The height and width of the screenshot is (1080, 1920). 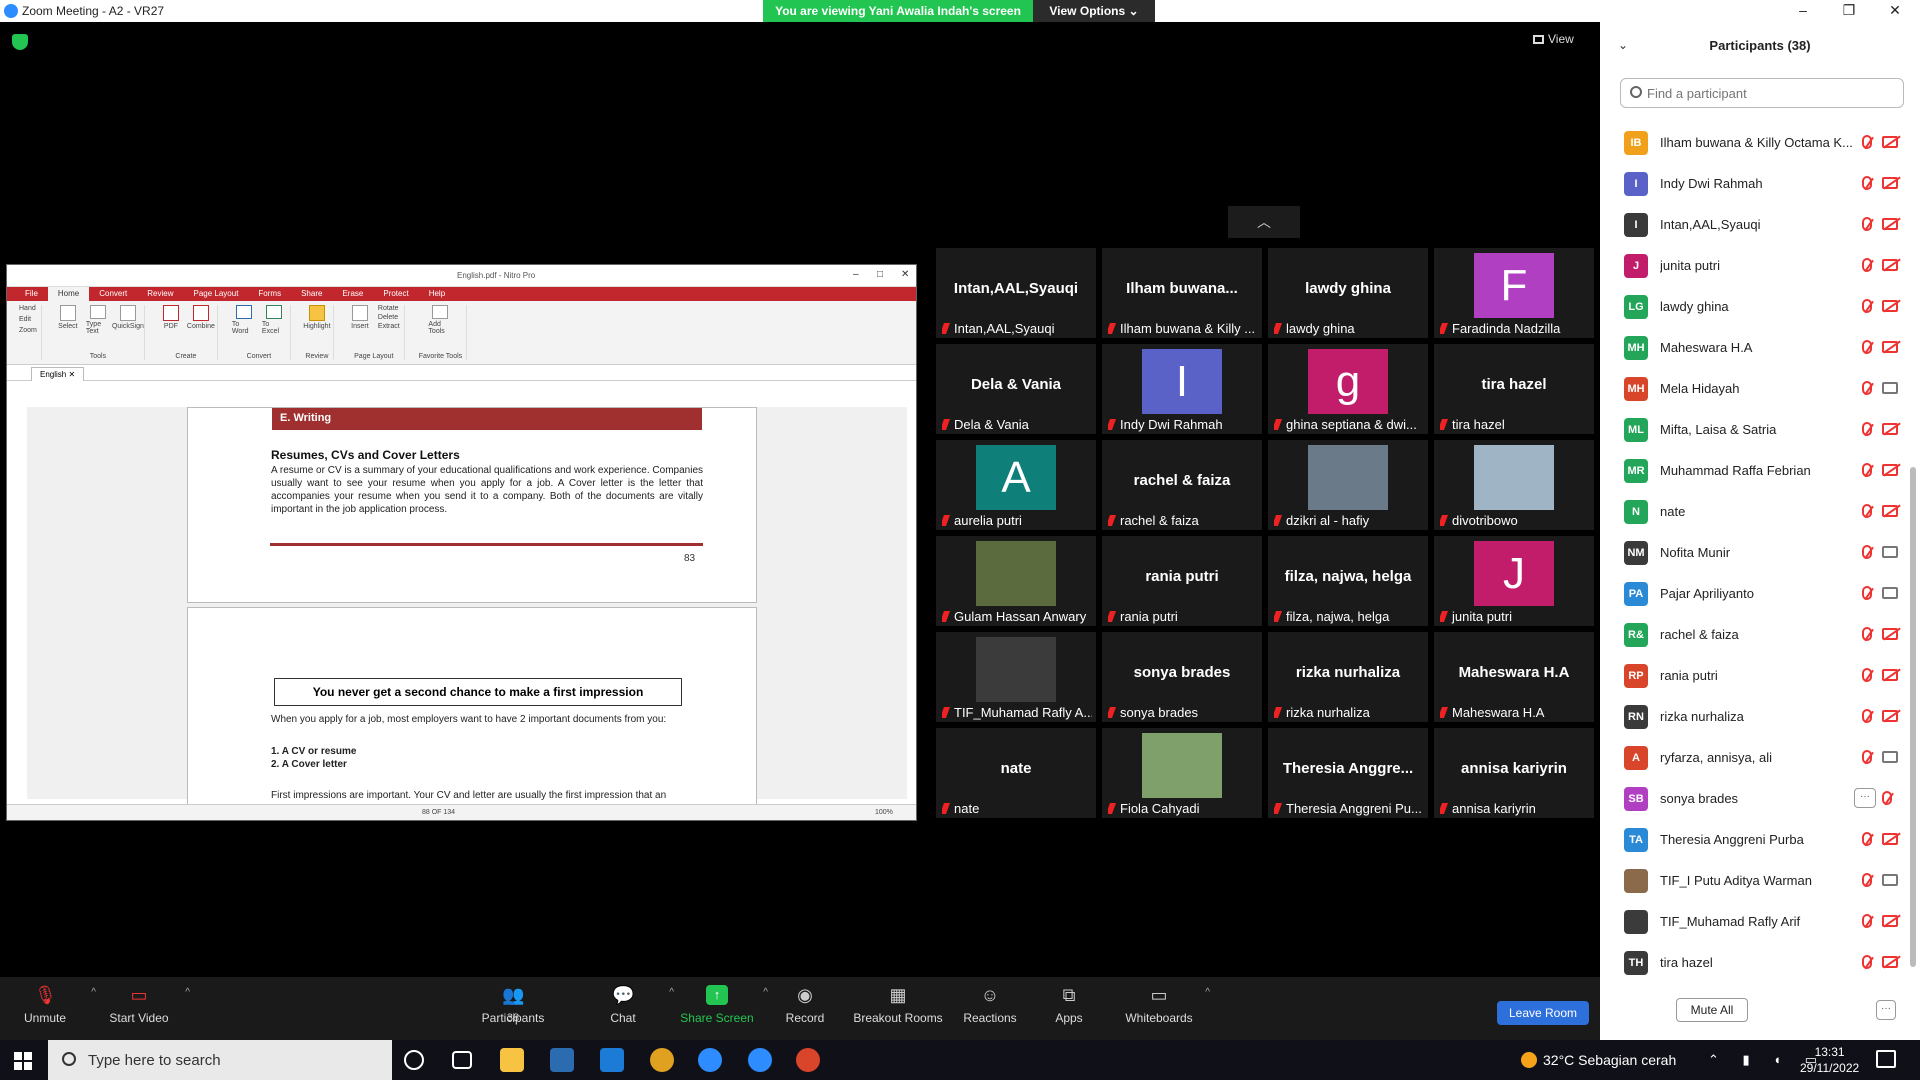 I want to click on video-tile: F Faradinda Nadzilla, so click(x=1514, y=293).